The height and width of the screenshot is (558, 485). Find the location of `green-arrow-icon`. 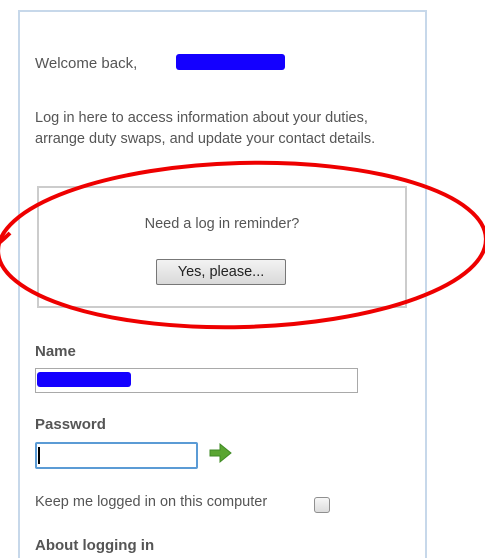

green-arrow-icon is located at coordinates (220, 453).